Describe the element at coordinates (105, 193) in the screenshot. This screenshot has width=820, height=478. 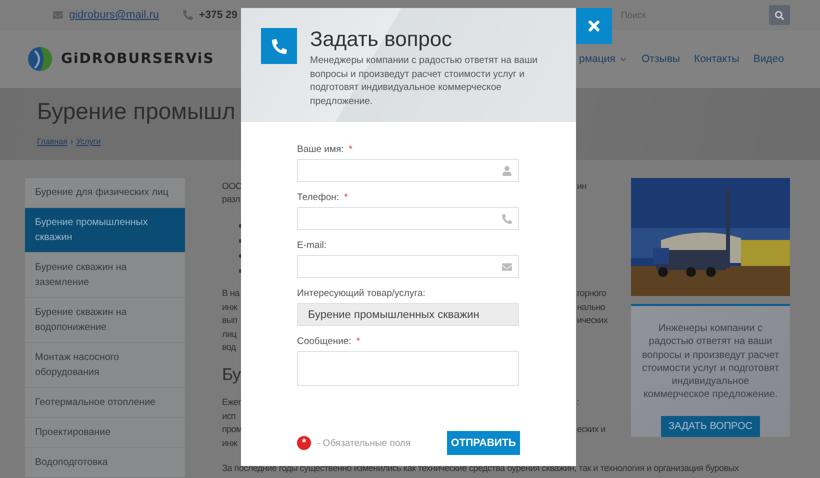
I see `sidebar-item: Бурение для физических лиц` at that location.